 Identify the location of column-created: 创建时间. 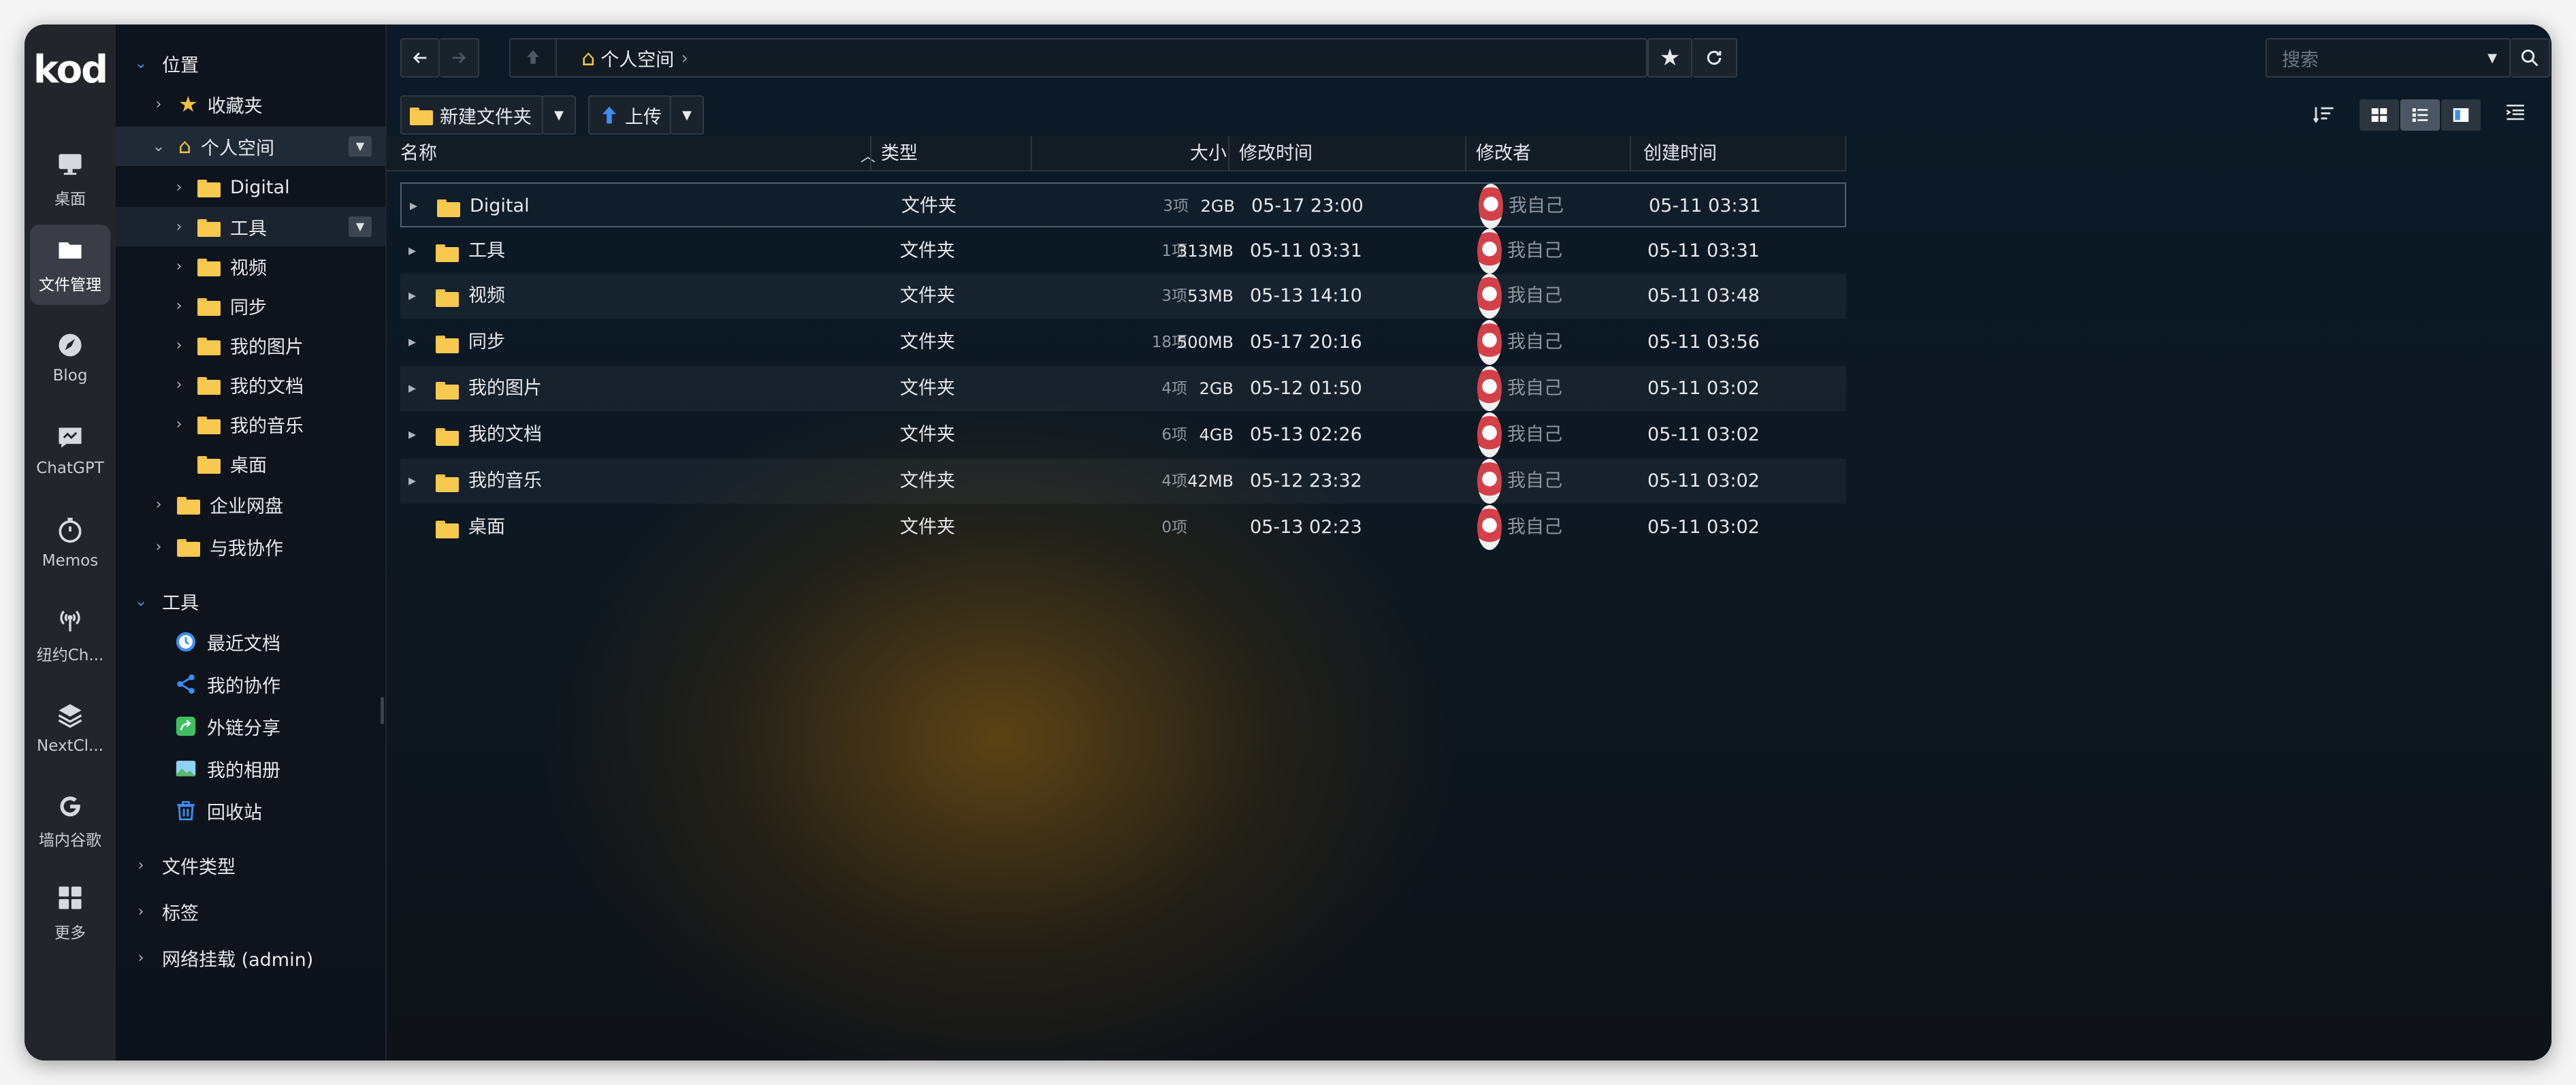
(1680, 154).